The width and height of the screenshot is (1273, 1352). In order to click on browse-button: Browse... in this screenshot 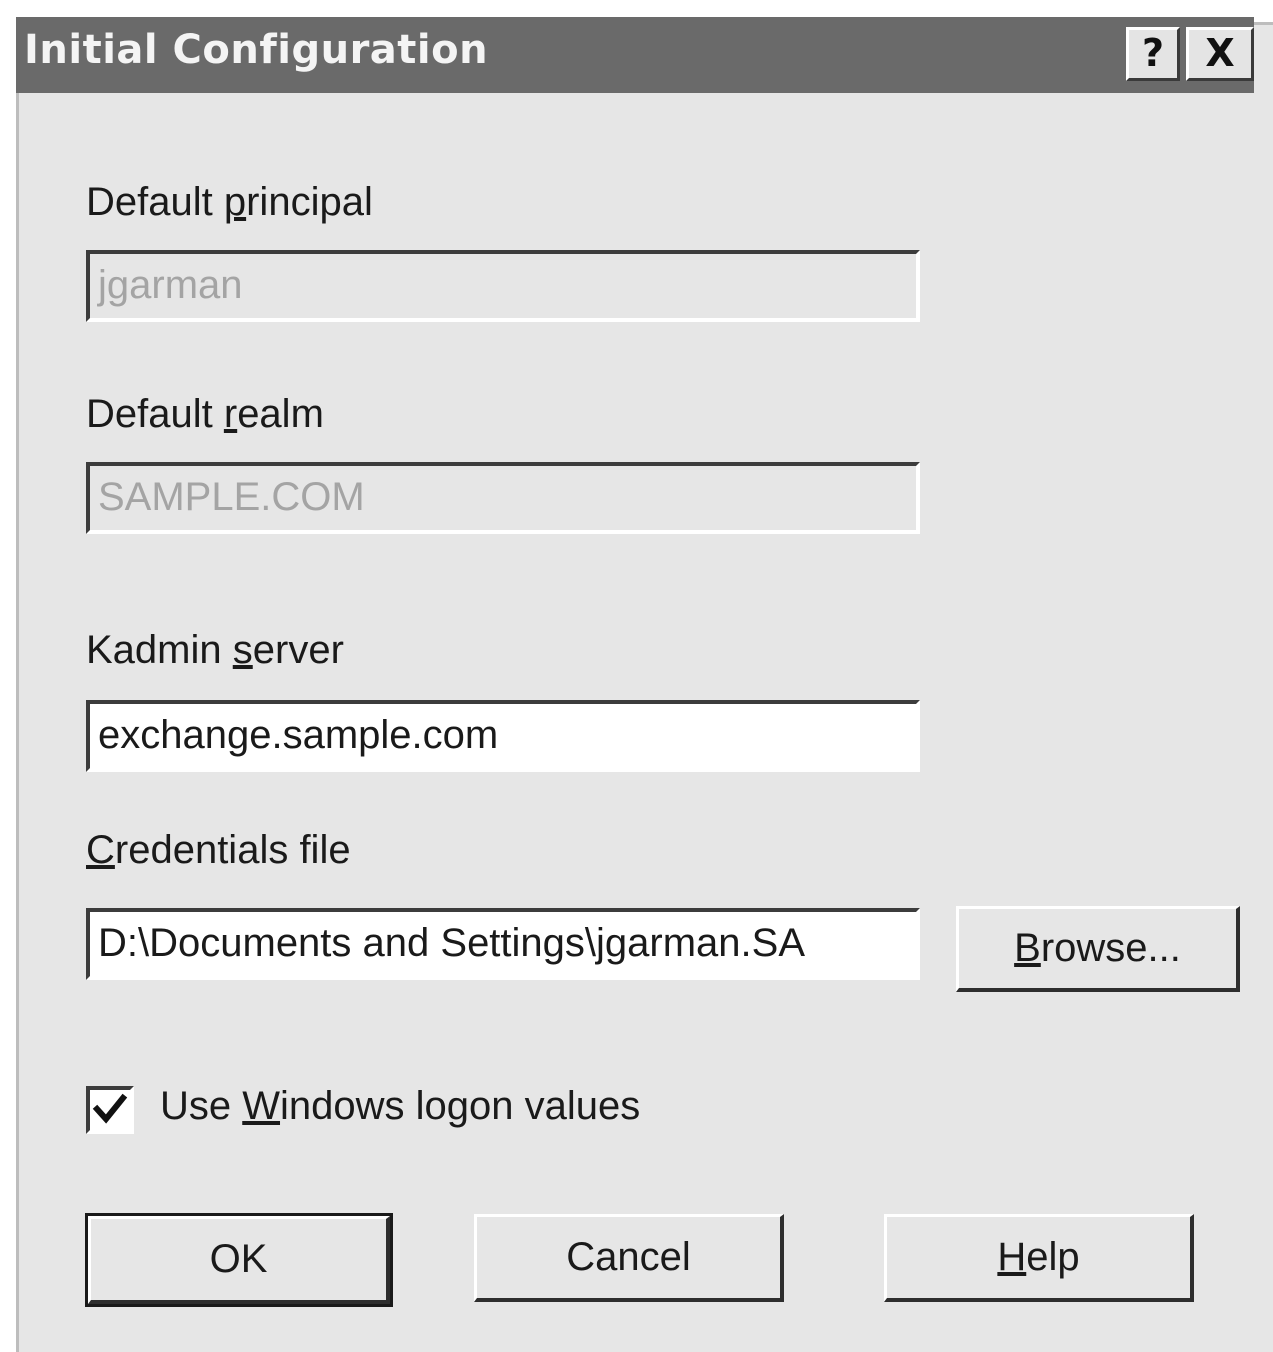, I will do `click(1098, 949)`.